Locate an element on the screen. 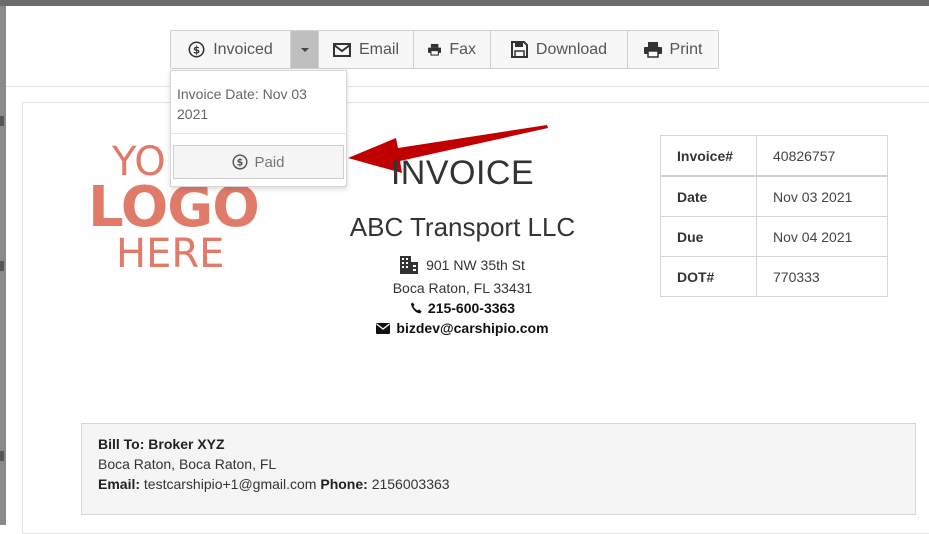  status-dropdown-menu: Invoice Date: Nov 03 2021 $ Paid is located at coordinates (258, 128).